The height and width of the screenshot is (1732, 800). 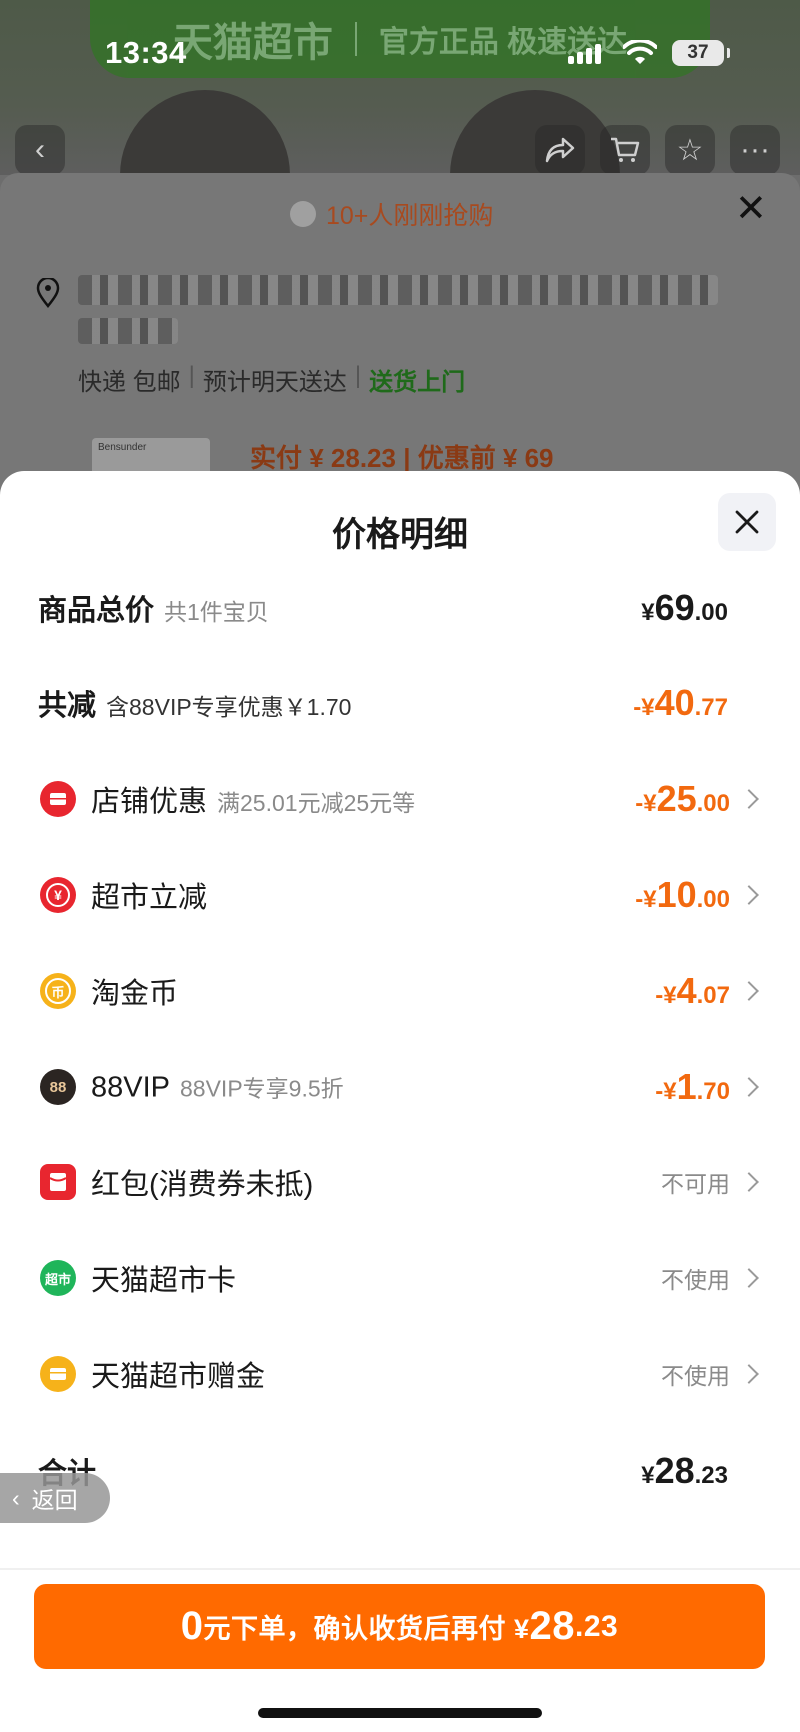 I want to click on share-icon, so click(x=560, y=150).